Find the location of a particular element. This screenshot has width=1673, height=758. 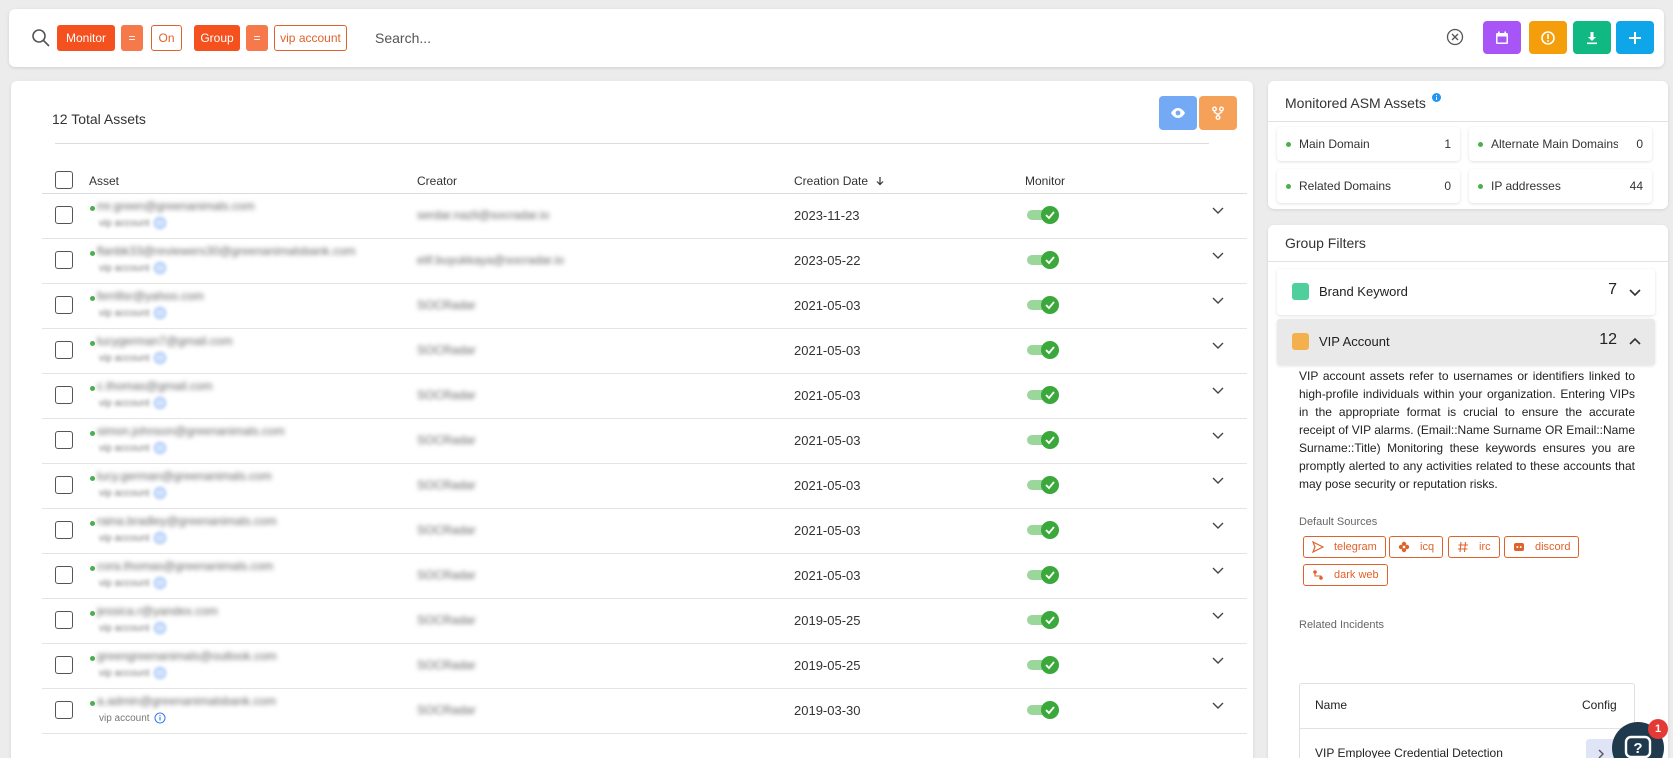

asset-name: greengreenanimals@outlook.com is located at coordinates (187, 656).